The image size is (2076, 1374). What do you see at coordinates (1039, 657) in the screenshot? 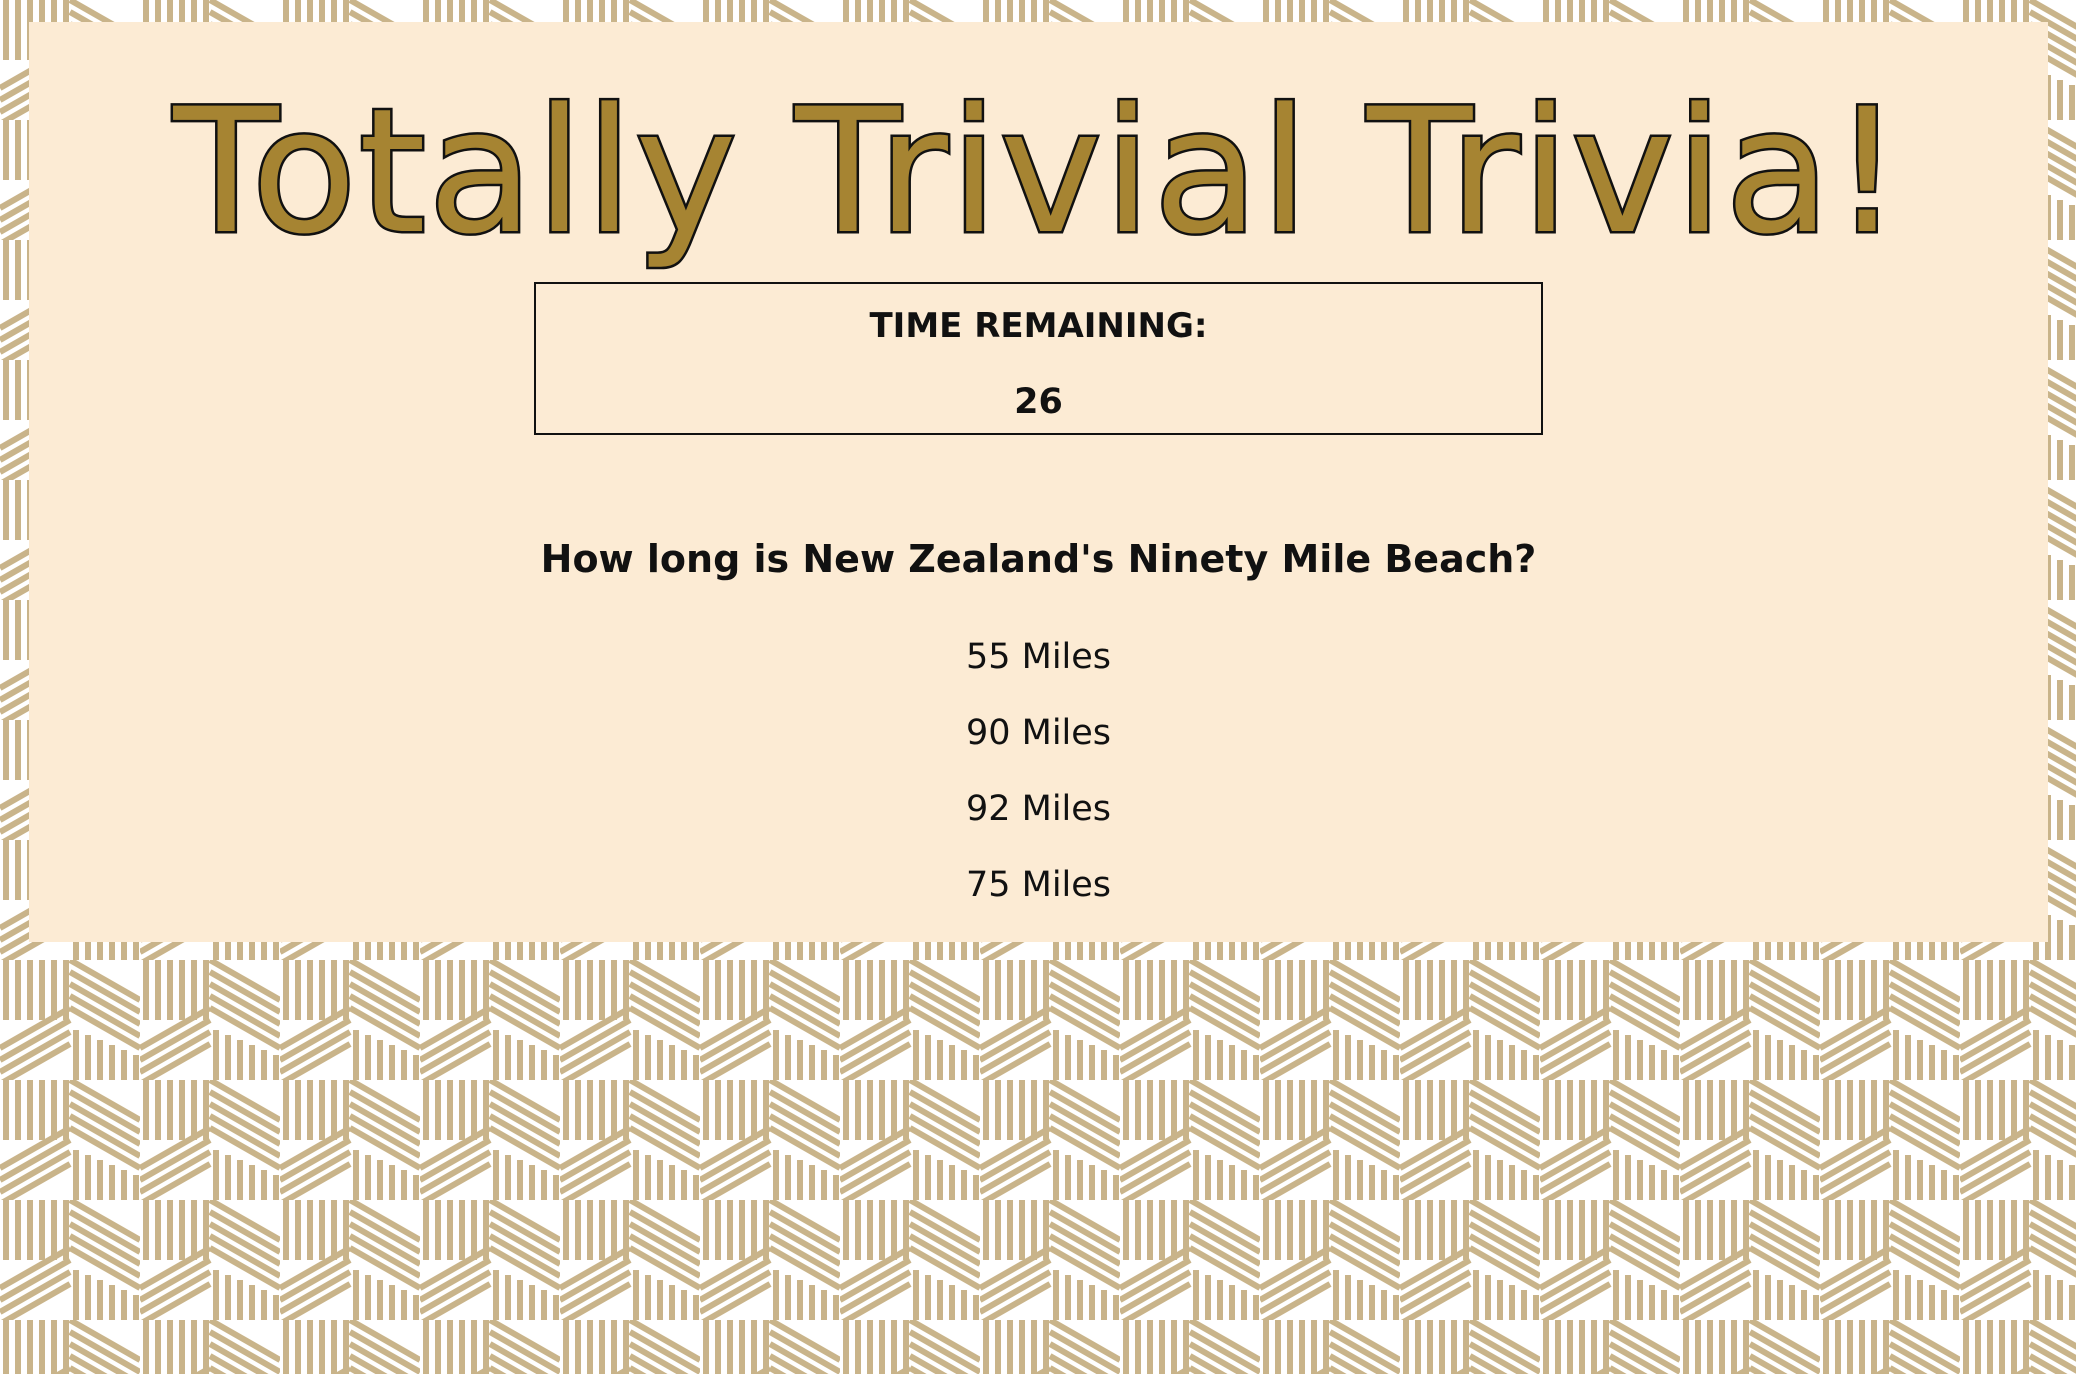
I see `answer-option: 55 Miles` at bounding box center [1039, 657].